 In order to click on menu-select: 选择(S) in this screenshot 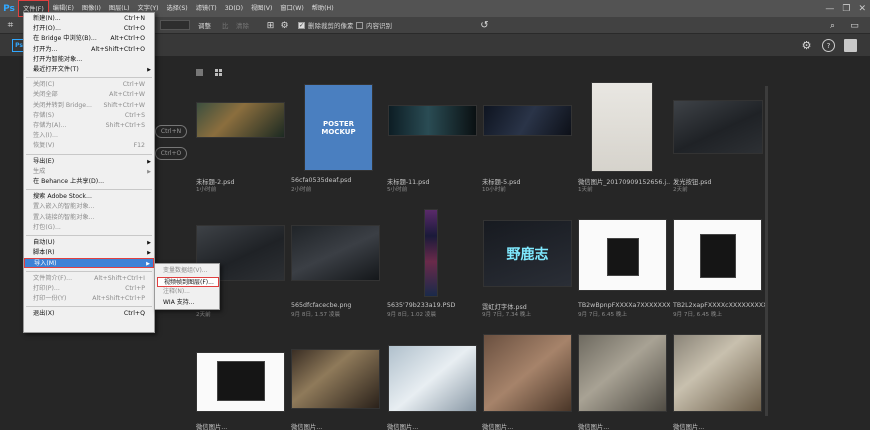, I will do `click(177, 8)`.